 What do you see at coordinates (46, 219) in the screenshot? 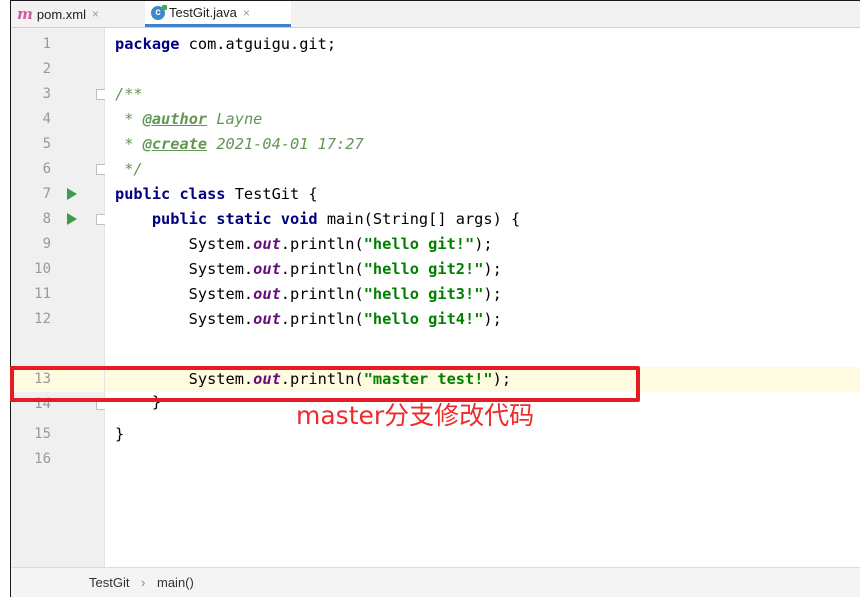
I see `line-number: 8` at bounding box center [46, 219].